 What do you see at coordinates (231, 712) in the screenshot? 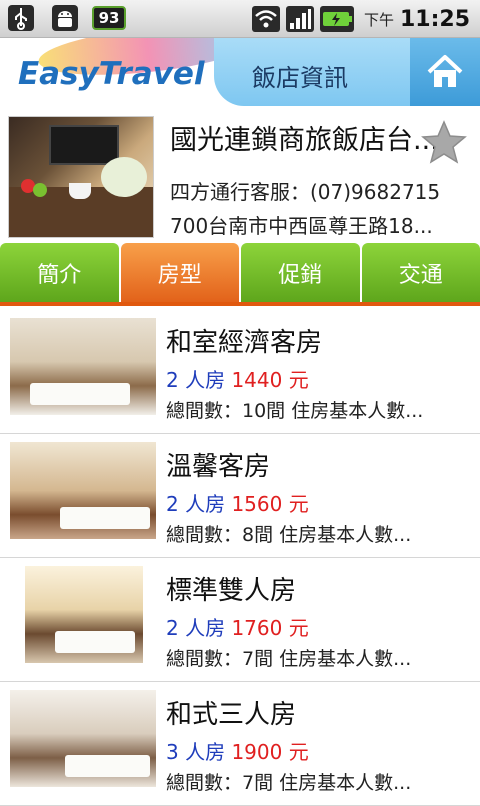
I see `room-name: 和式三人房` at bounding box center [231, 712].